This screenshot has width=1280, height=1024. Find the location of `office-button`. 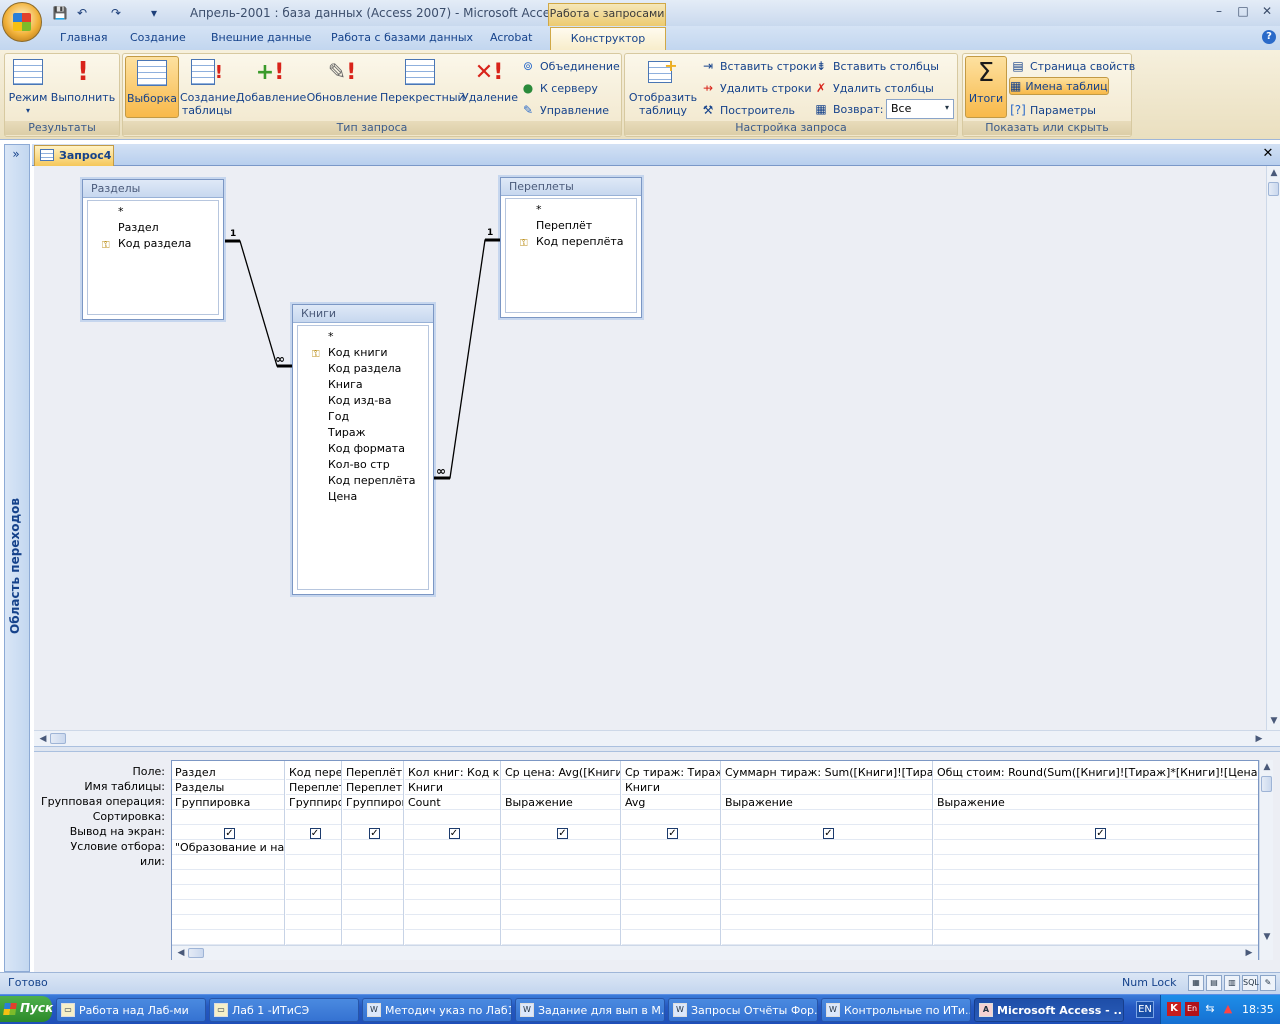

office-button is located at coordinates (22, 22).